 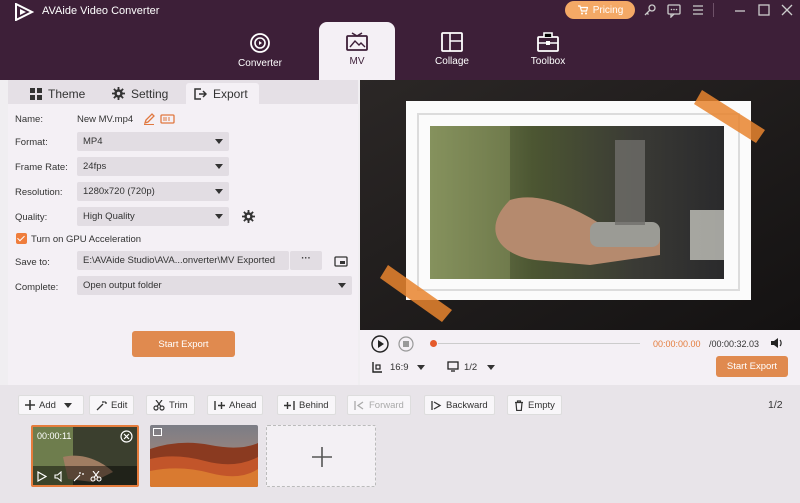 I want to click on tab-converter: Converter, so click(x=260, y=51).